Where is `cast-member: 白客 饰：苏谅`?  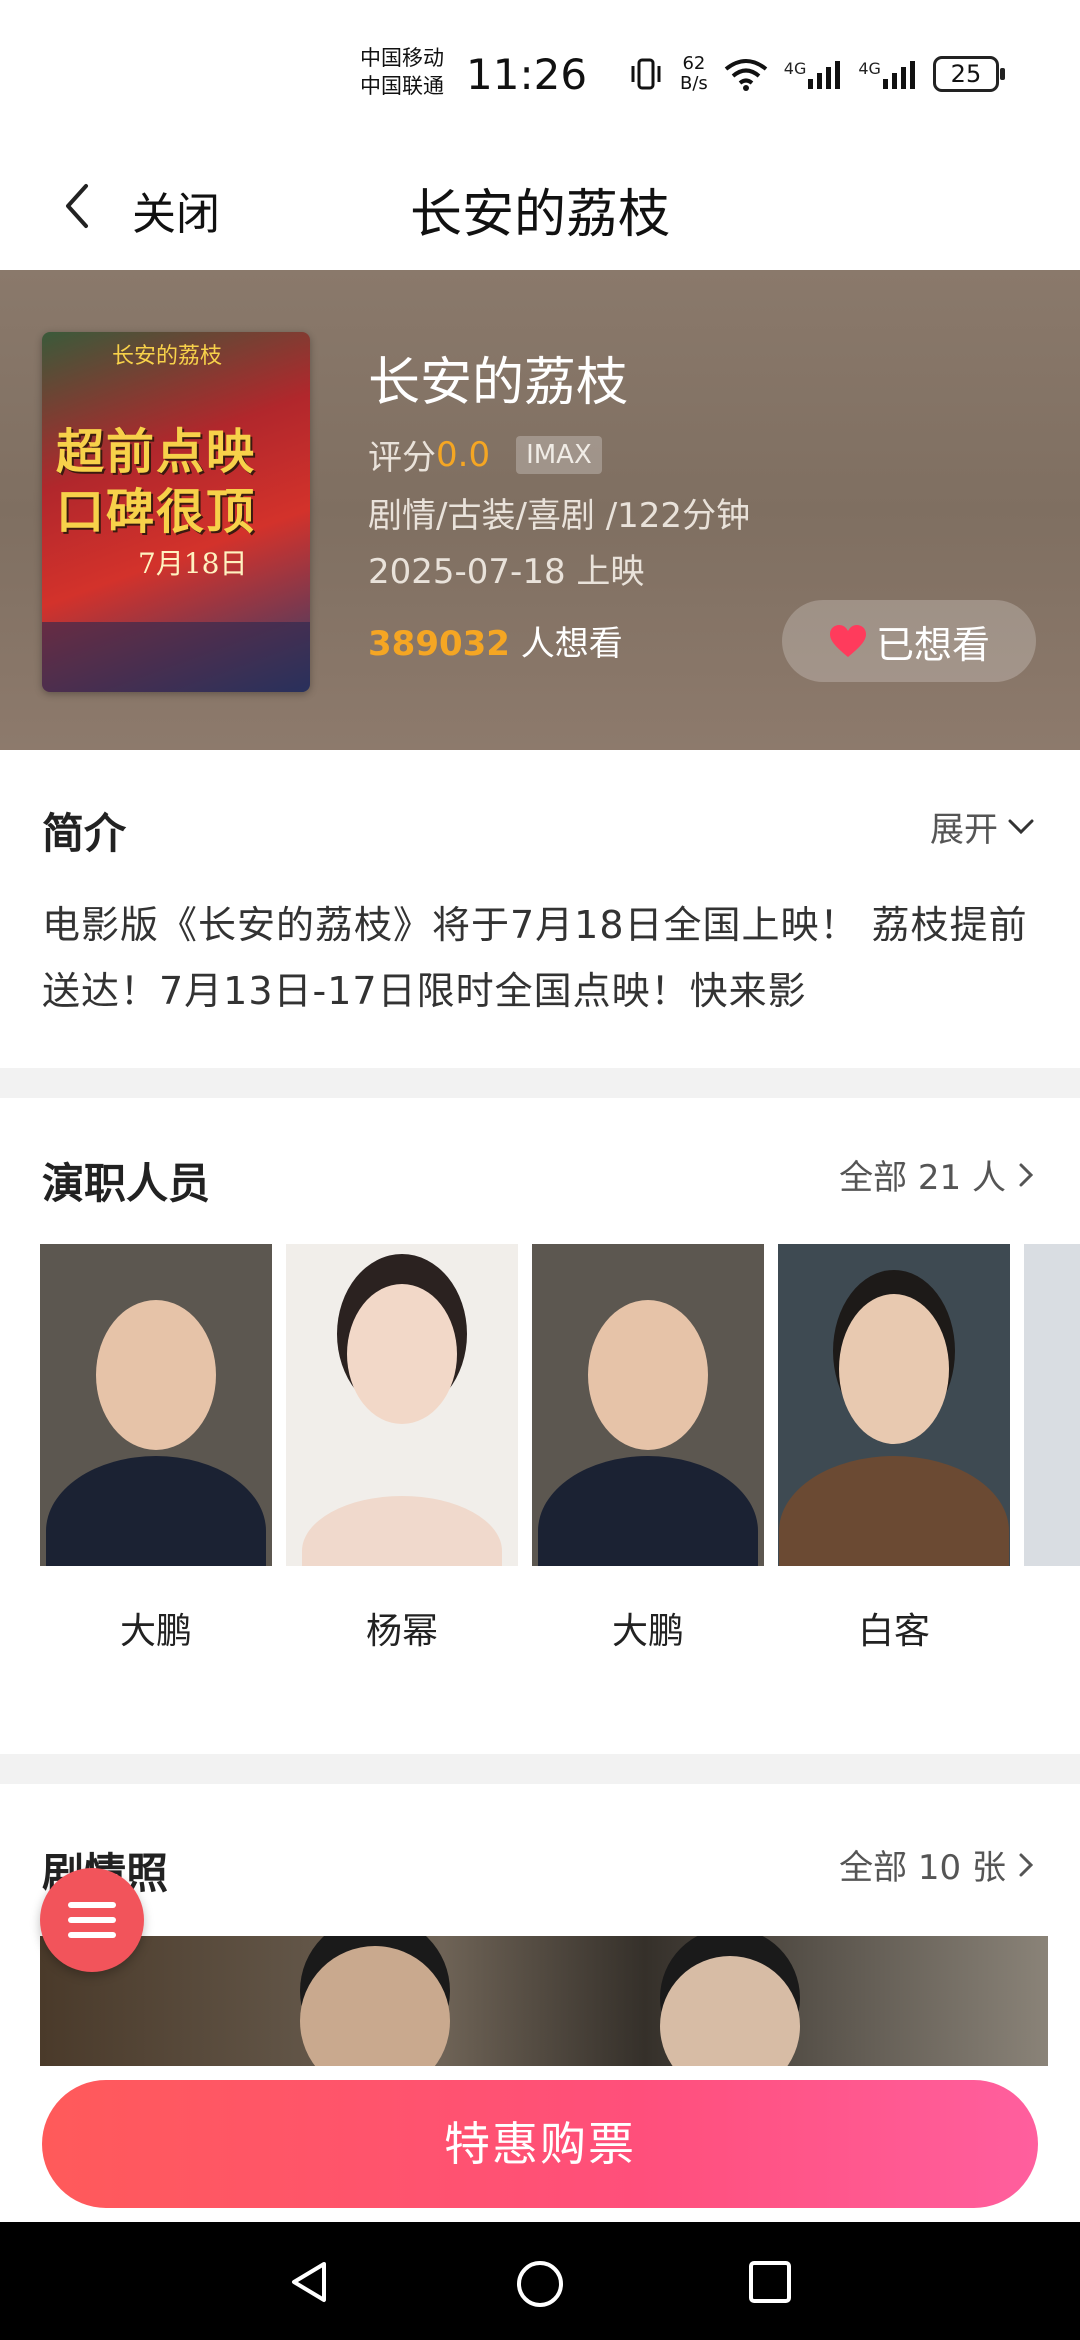 cast-member: 白客 饰：苏谅 is located at coordinates (894, 1448).